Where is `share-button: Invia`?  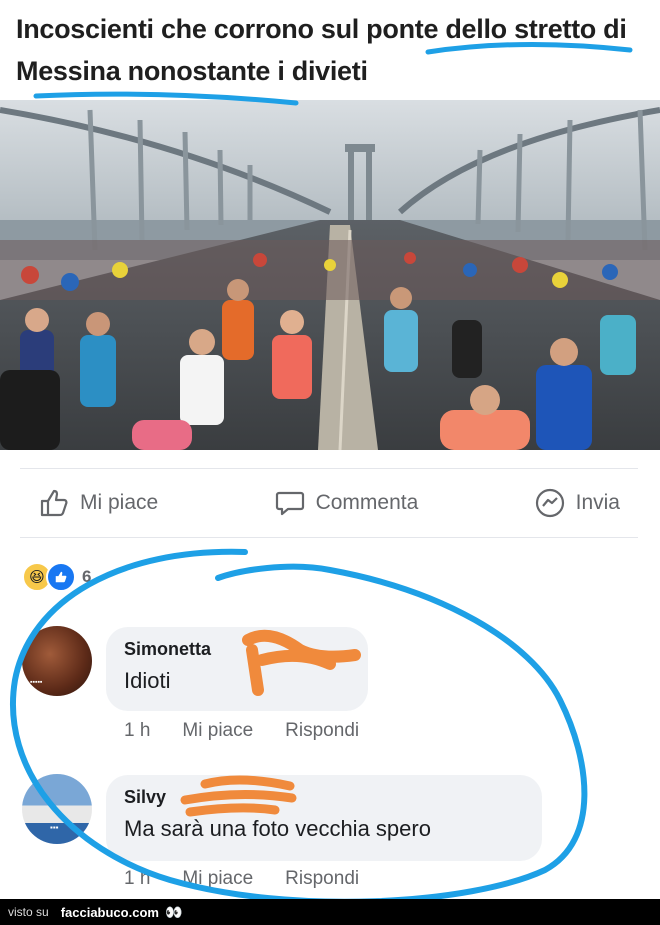 share-button: Invia is located at coordinates (577, 503).